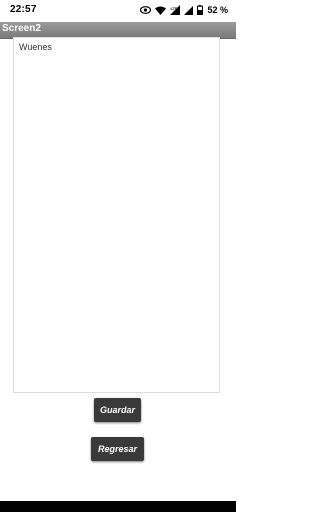  What do you see at coordinates (200, 10) in the screenshot?
I see `battery-icon` at bounding box center [200, 10].